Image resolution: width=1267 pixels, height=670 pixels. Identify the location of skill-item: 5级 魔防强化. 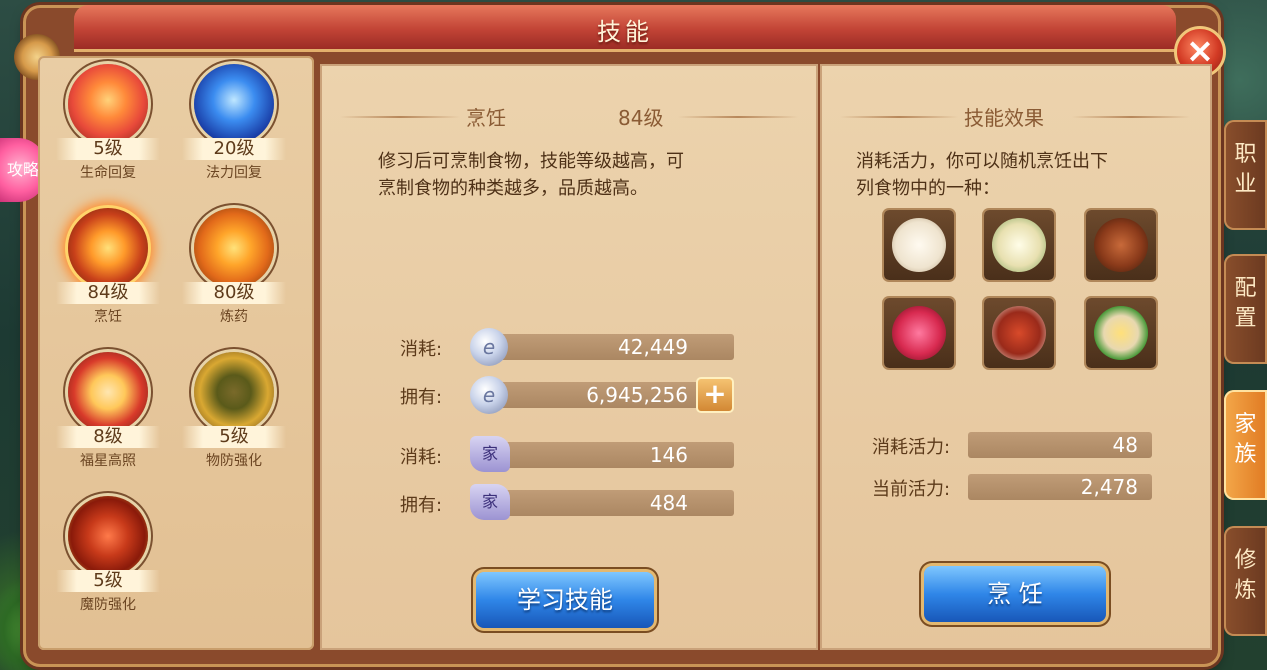
(108, 566).